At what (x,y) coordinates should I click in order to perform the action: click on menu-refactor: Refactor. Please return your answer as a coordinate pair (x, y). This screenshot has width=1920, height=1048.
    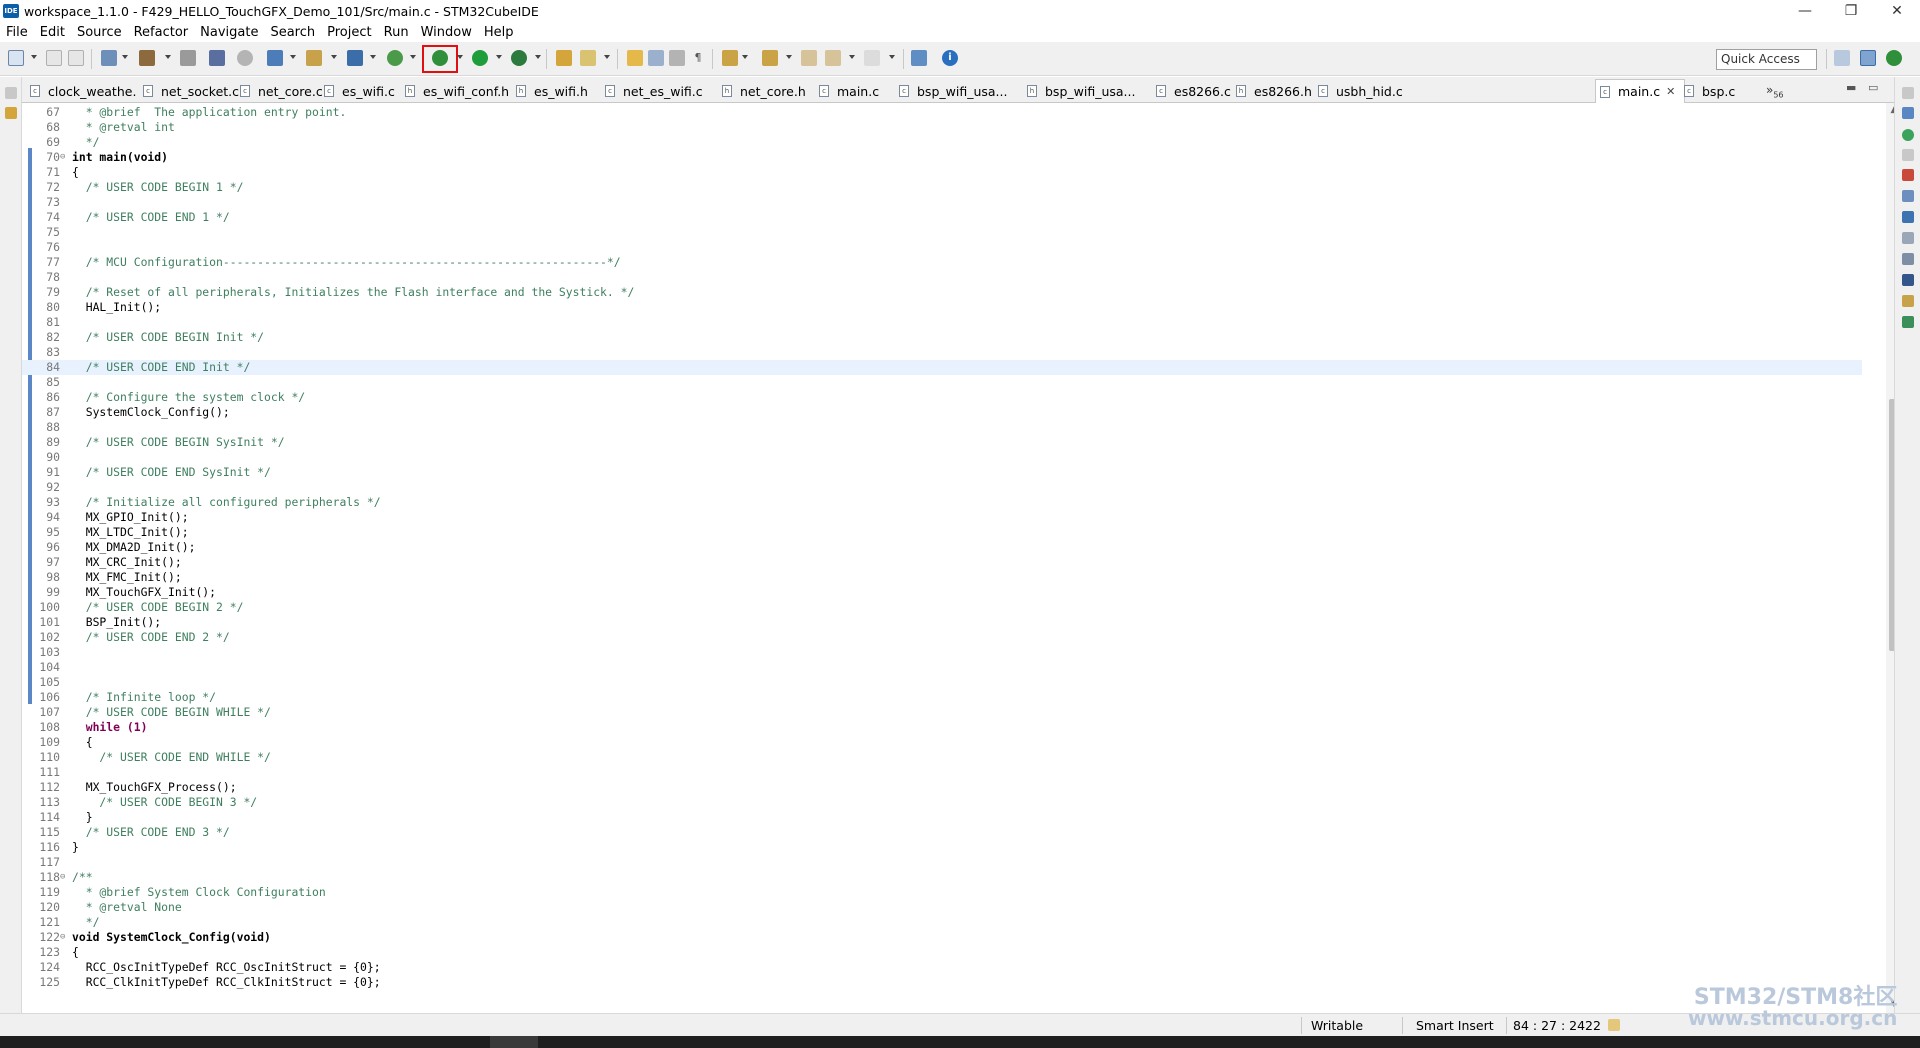
    Looking at the image, I should click on (161, 32).